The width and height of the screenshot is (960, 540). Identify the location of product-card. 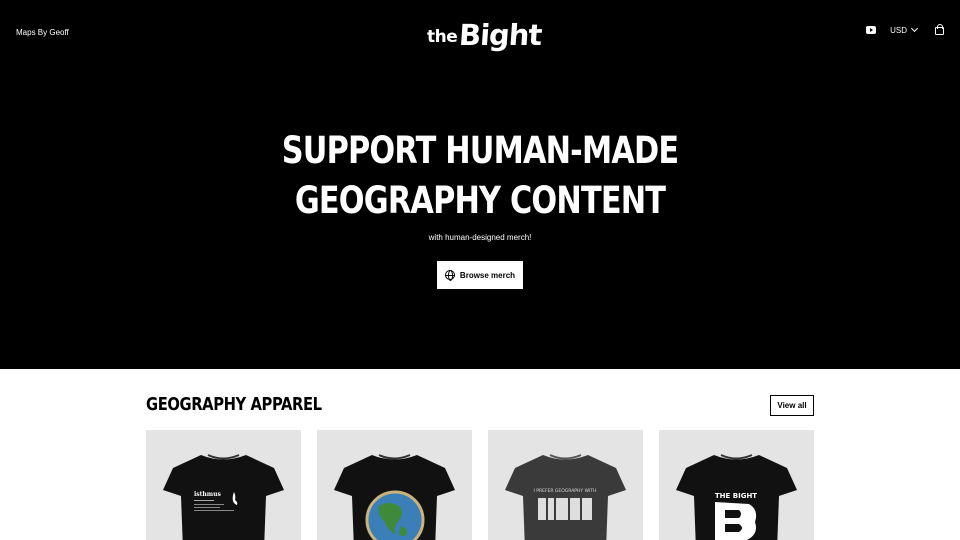
(394, 485).